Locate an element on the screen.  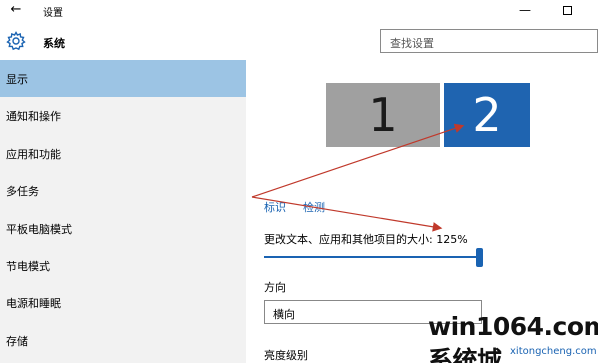
watermark: win1064.com 系统城 xitongcheng.com is located at coordinates (513, 337).